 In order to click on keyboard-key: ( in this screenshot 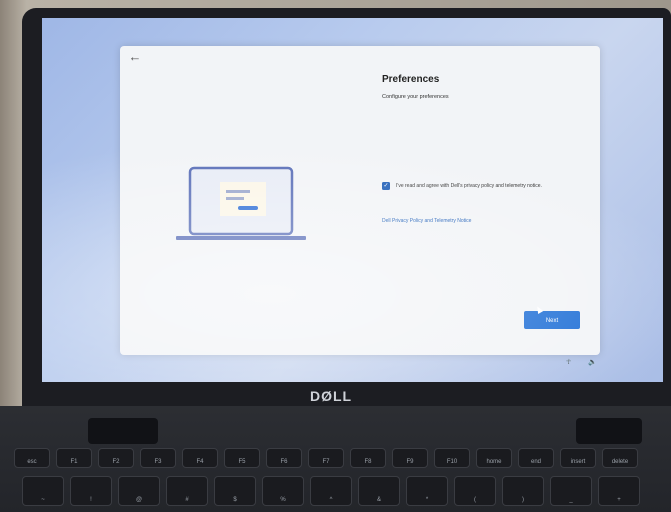, I will do `click(475, 491)`.